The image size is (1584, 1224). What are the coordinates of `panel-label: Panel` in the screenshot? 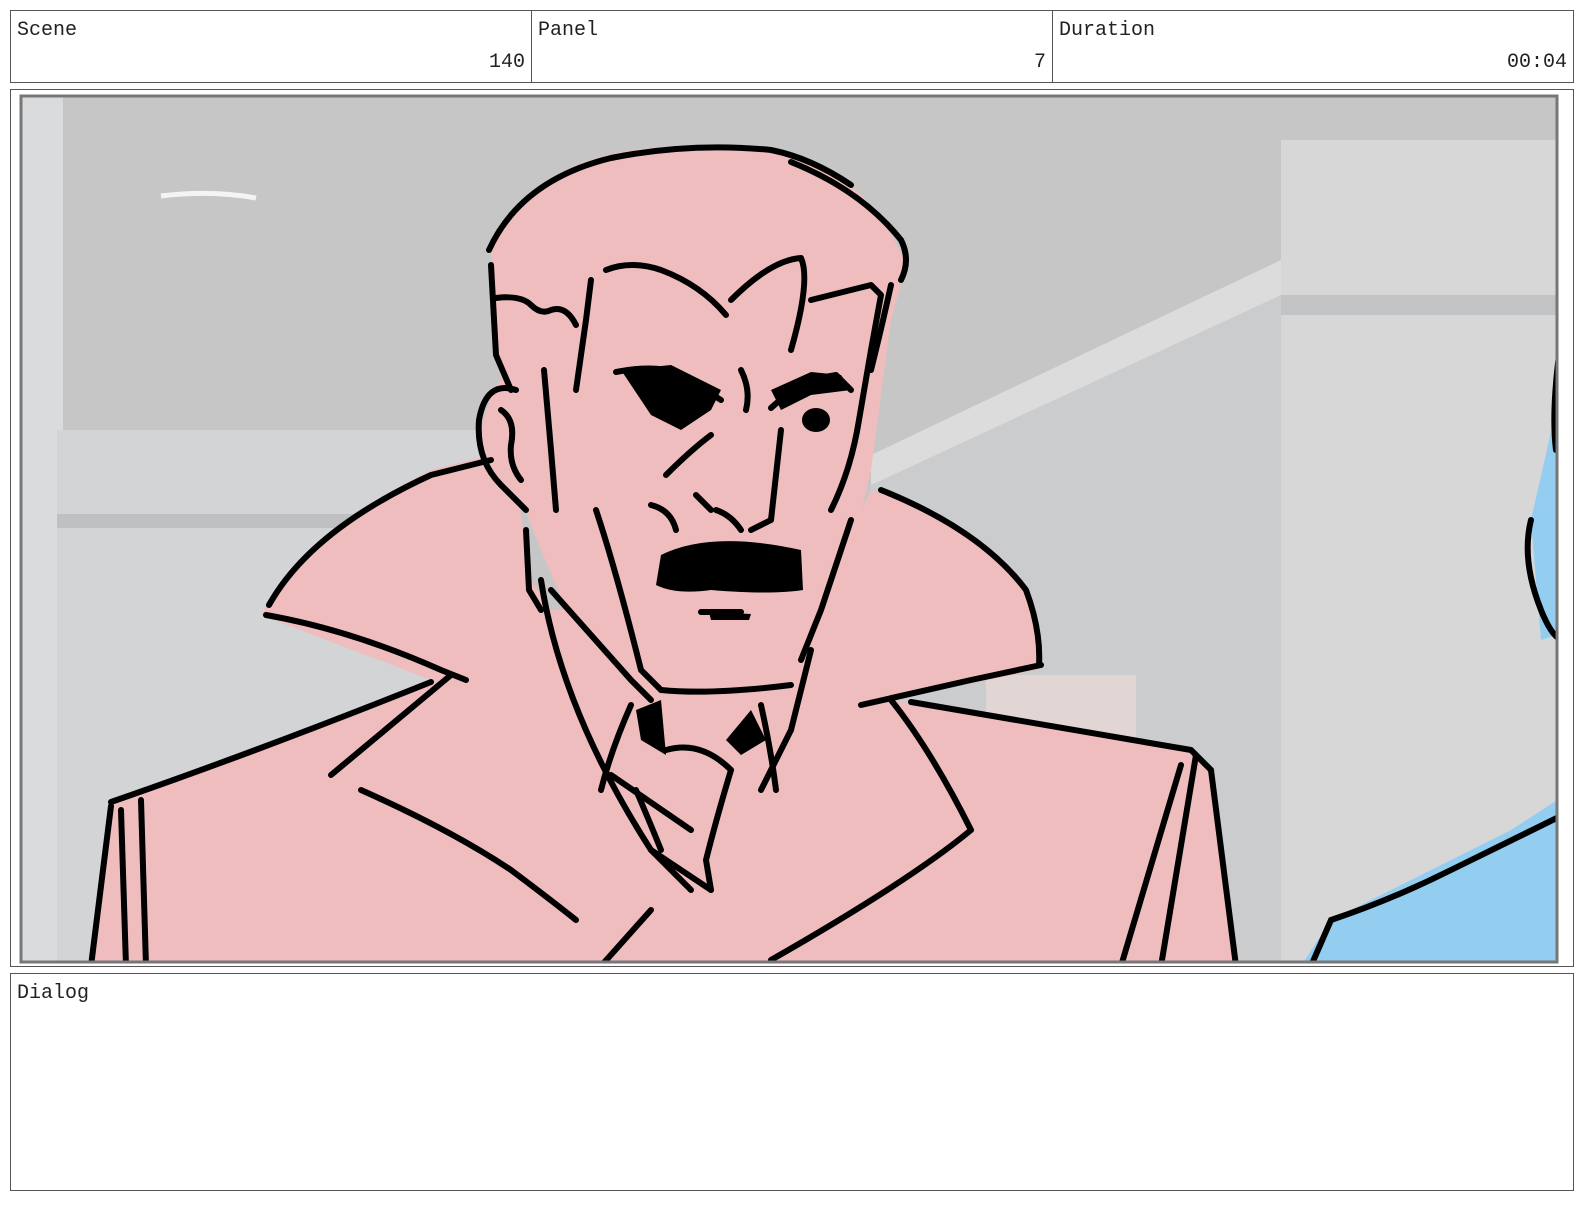 It's located at (568, 30).